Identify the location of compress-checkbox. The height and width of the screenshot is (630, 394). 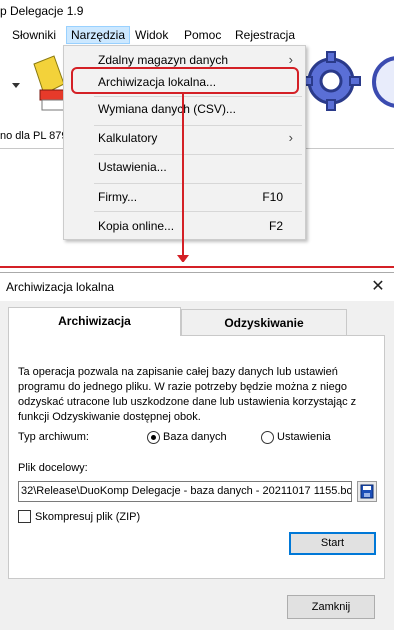
(24, 516).